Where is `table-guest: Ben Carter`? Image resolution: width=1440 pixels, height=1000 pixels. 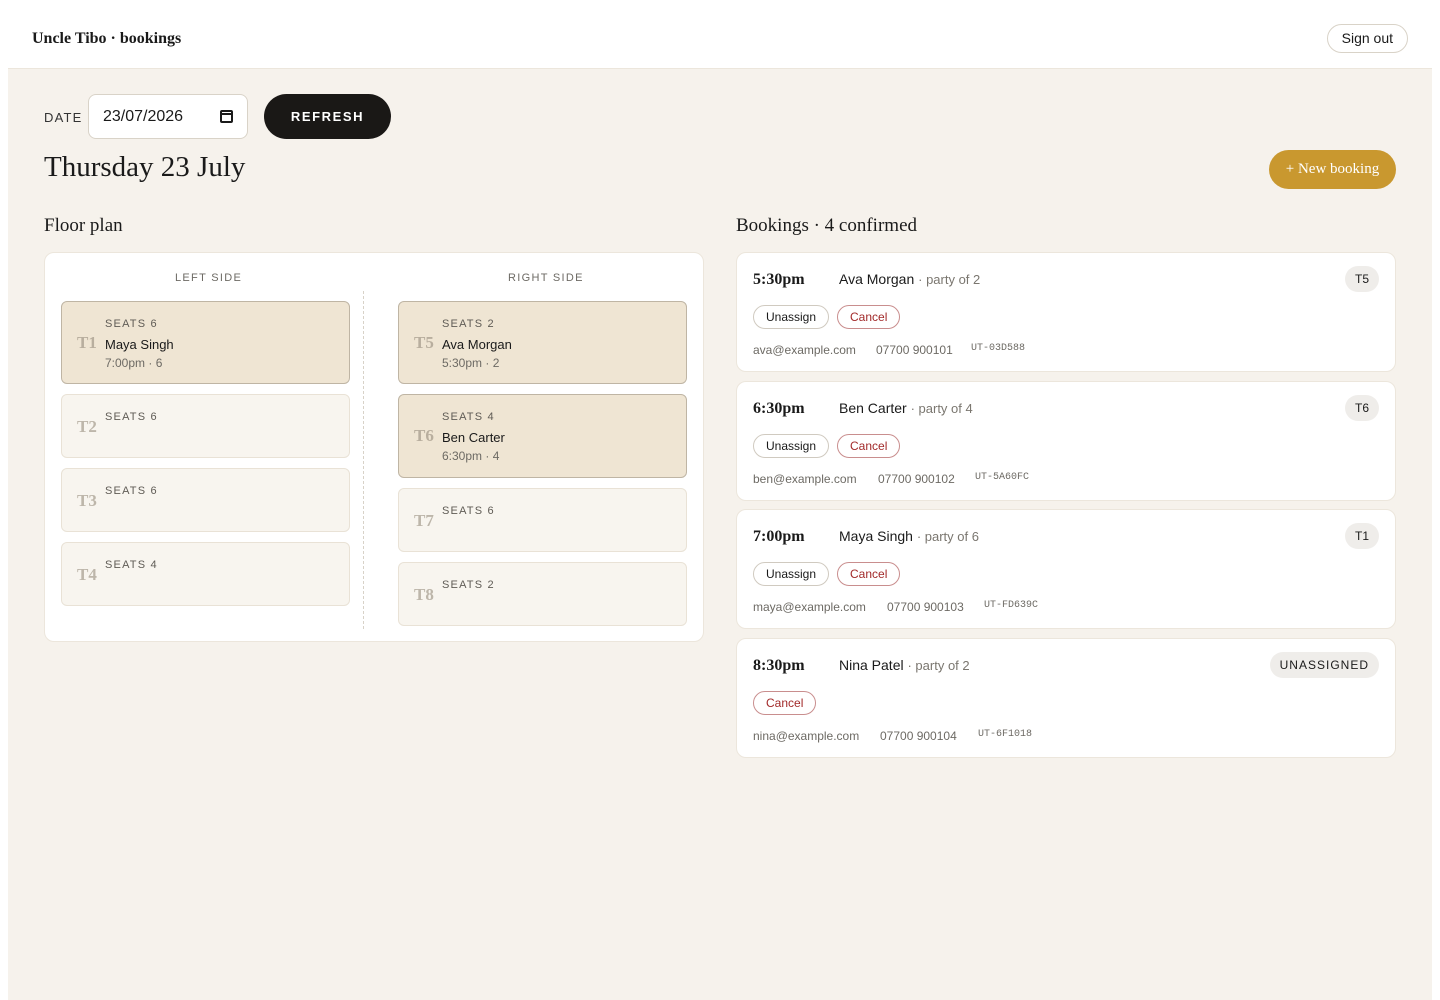 table-guest: Ben Carter is located at coordinates (473, 437).